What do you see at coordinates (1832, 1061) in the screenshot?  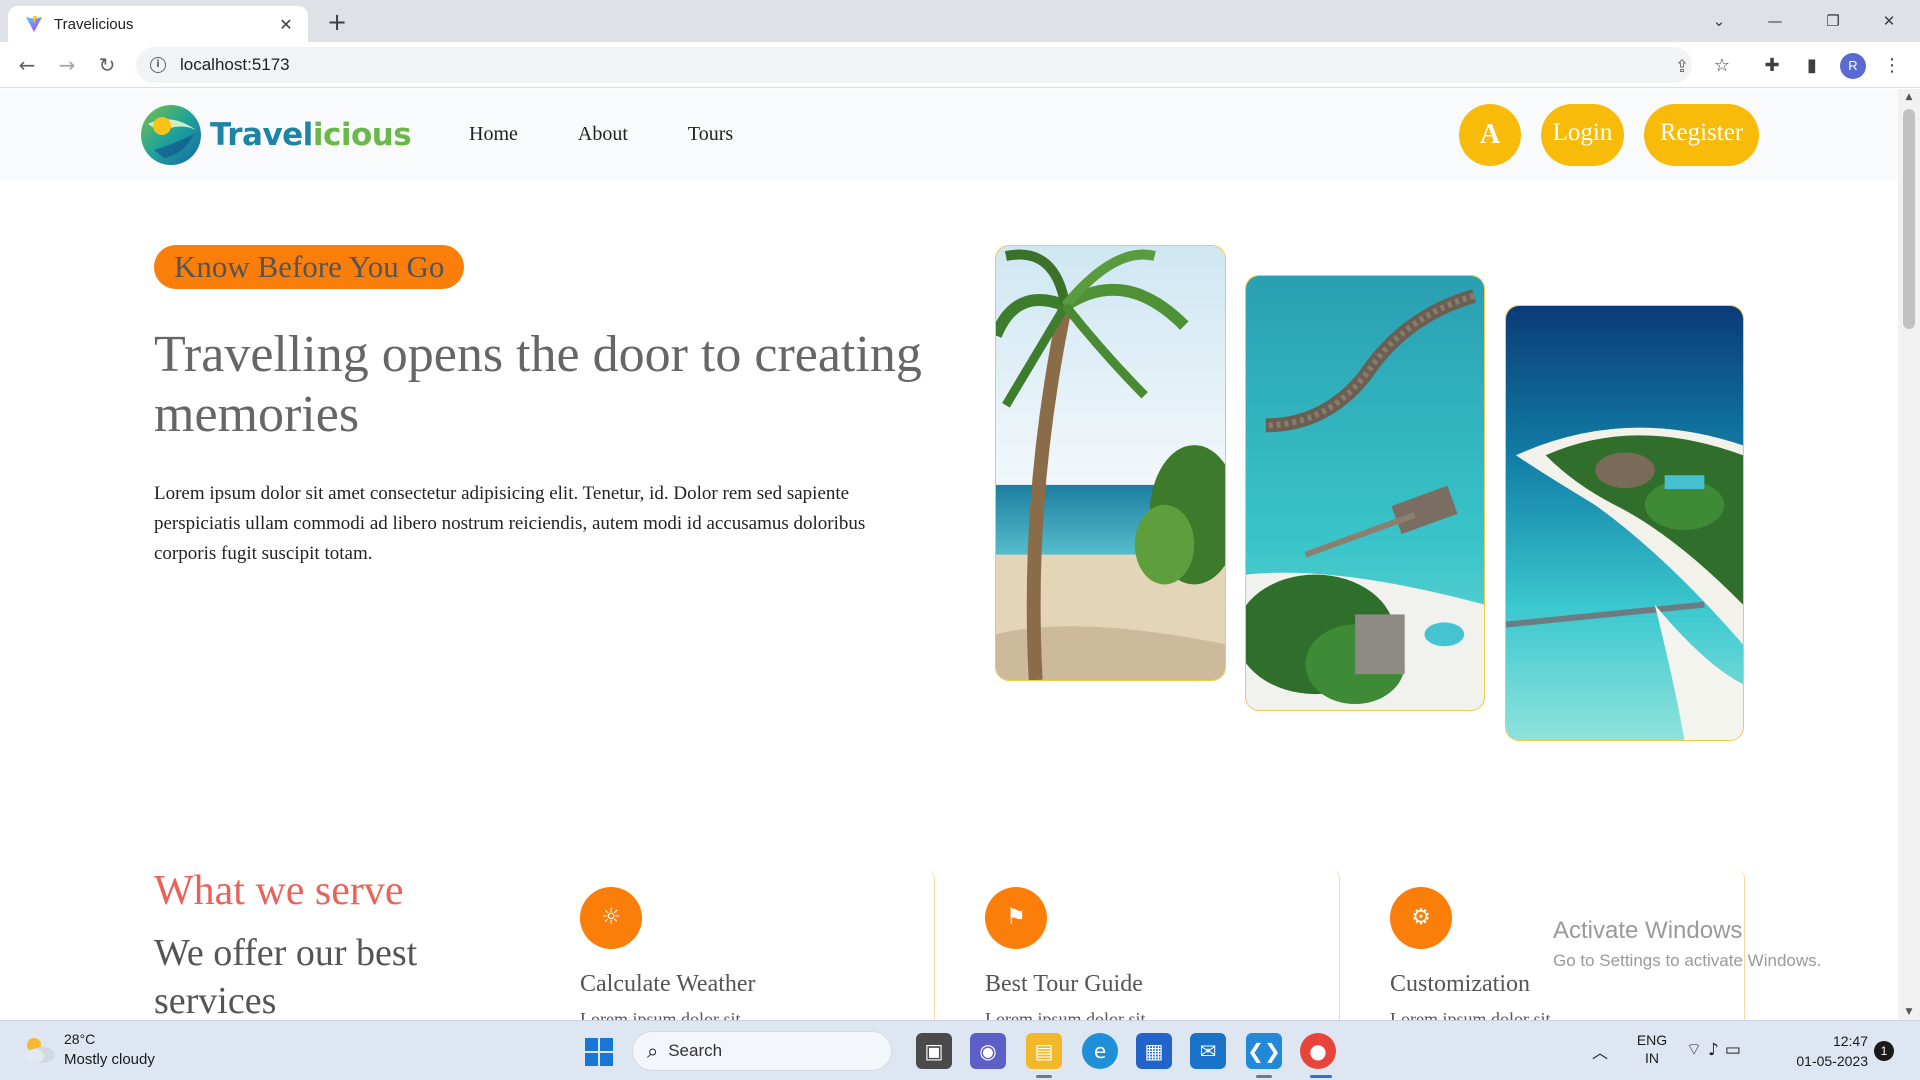 I see `clock-date: 01-05-2023` at bounding box center [1832, 1061].